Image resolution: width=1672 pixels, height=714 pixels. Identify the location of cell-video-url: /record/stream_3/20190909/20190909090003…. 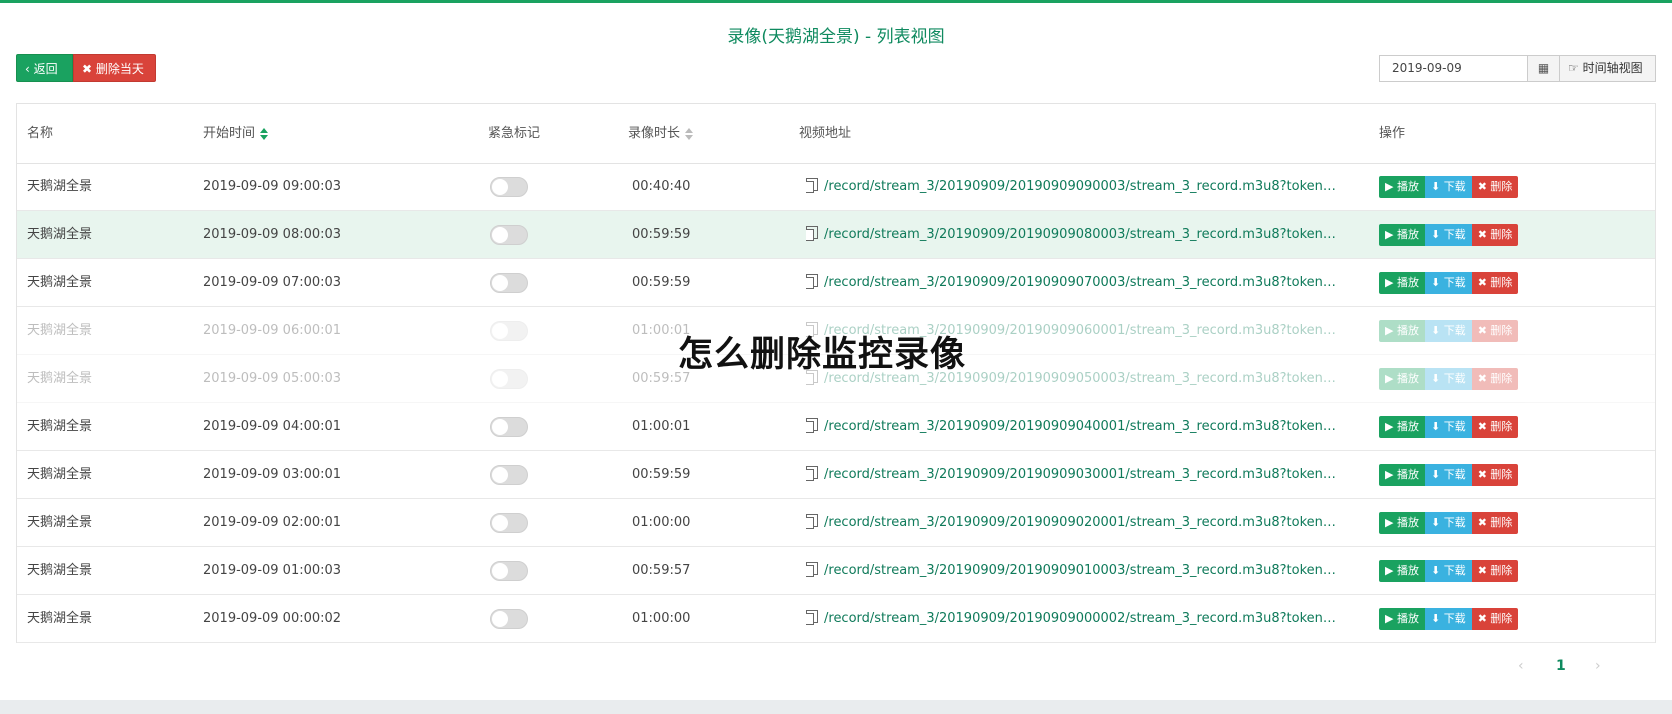
(1076, 186).